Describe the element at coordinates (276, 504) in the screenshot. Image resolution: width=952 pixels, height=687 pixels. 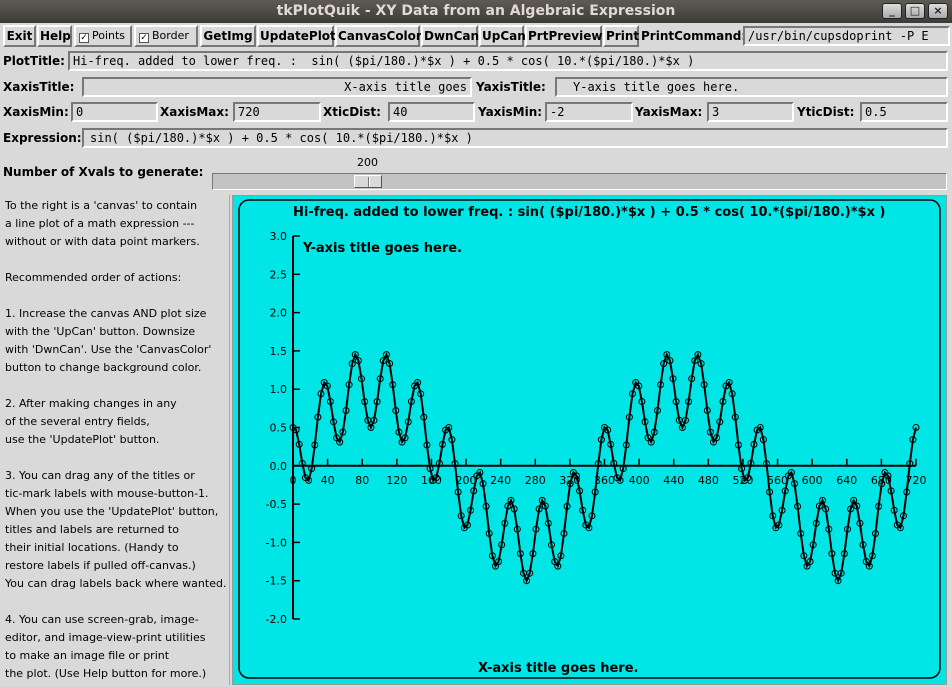
I see `y-tick-label: -0.5` at that location.